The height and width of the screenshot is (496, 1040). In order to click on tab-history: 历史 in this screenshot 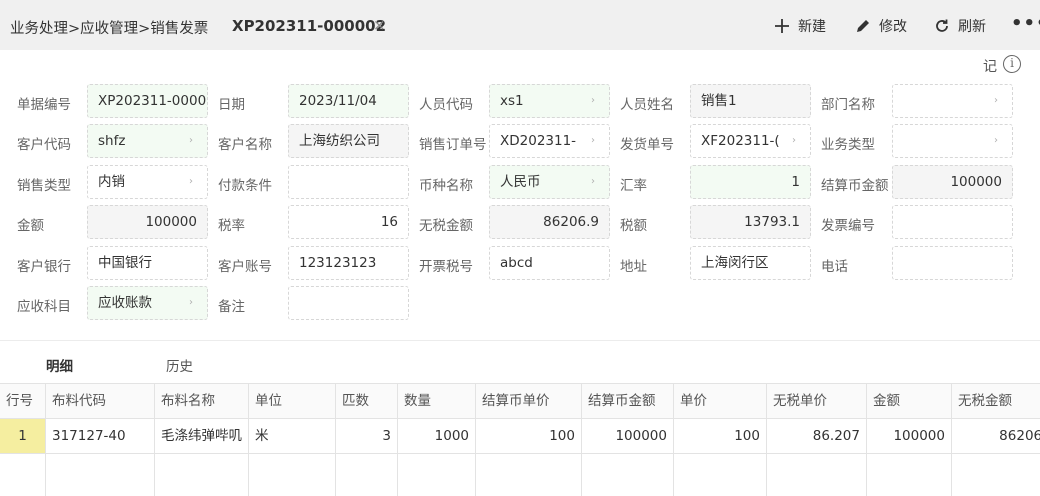, I will do `click(179, 365)`.